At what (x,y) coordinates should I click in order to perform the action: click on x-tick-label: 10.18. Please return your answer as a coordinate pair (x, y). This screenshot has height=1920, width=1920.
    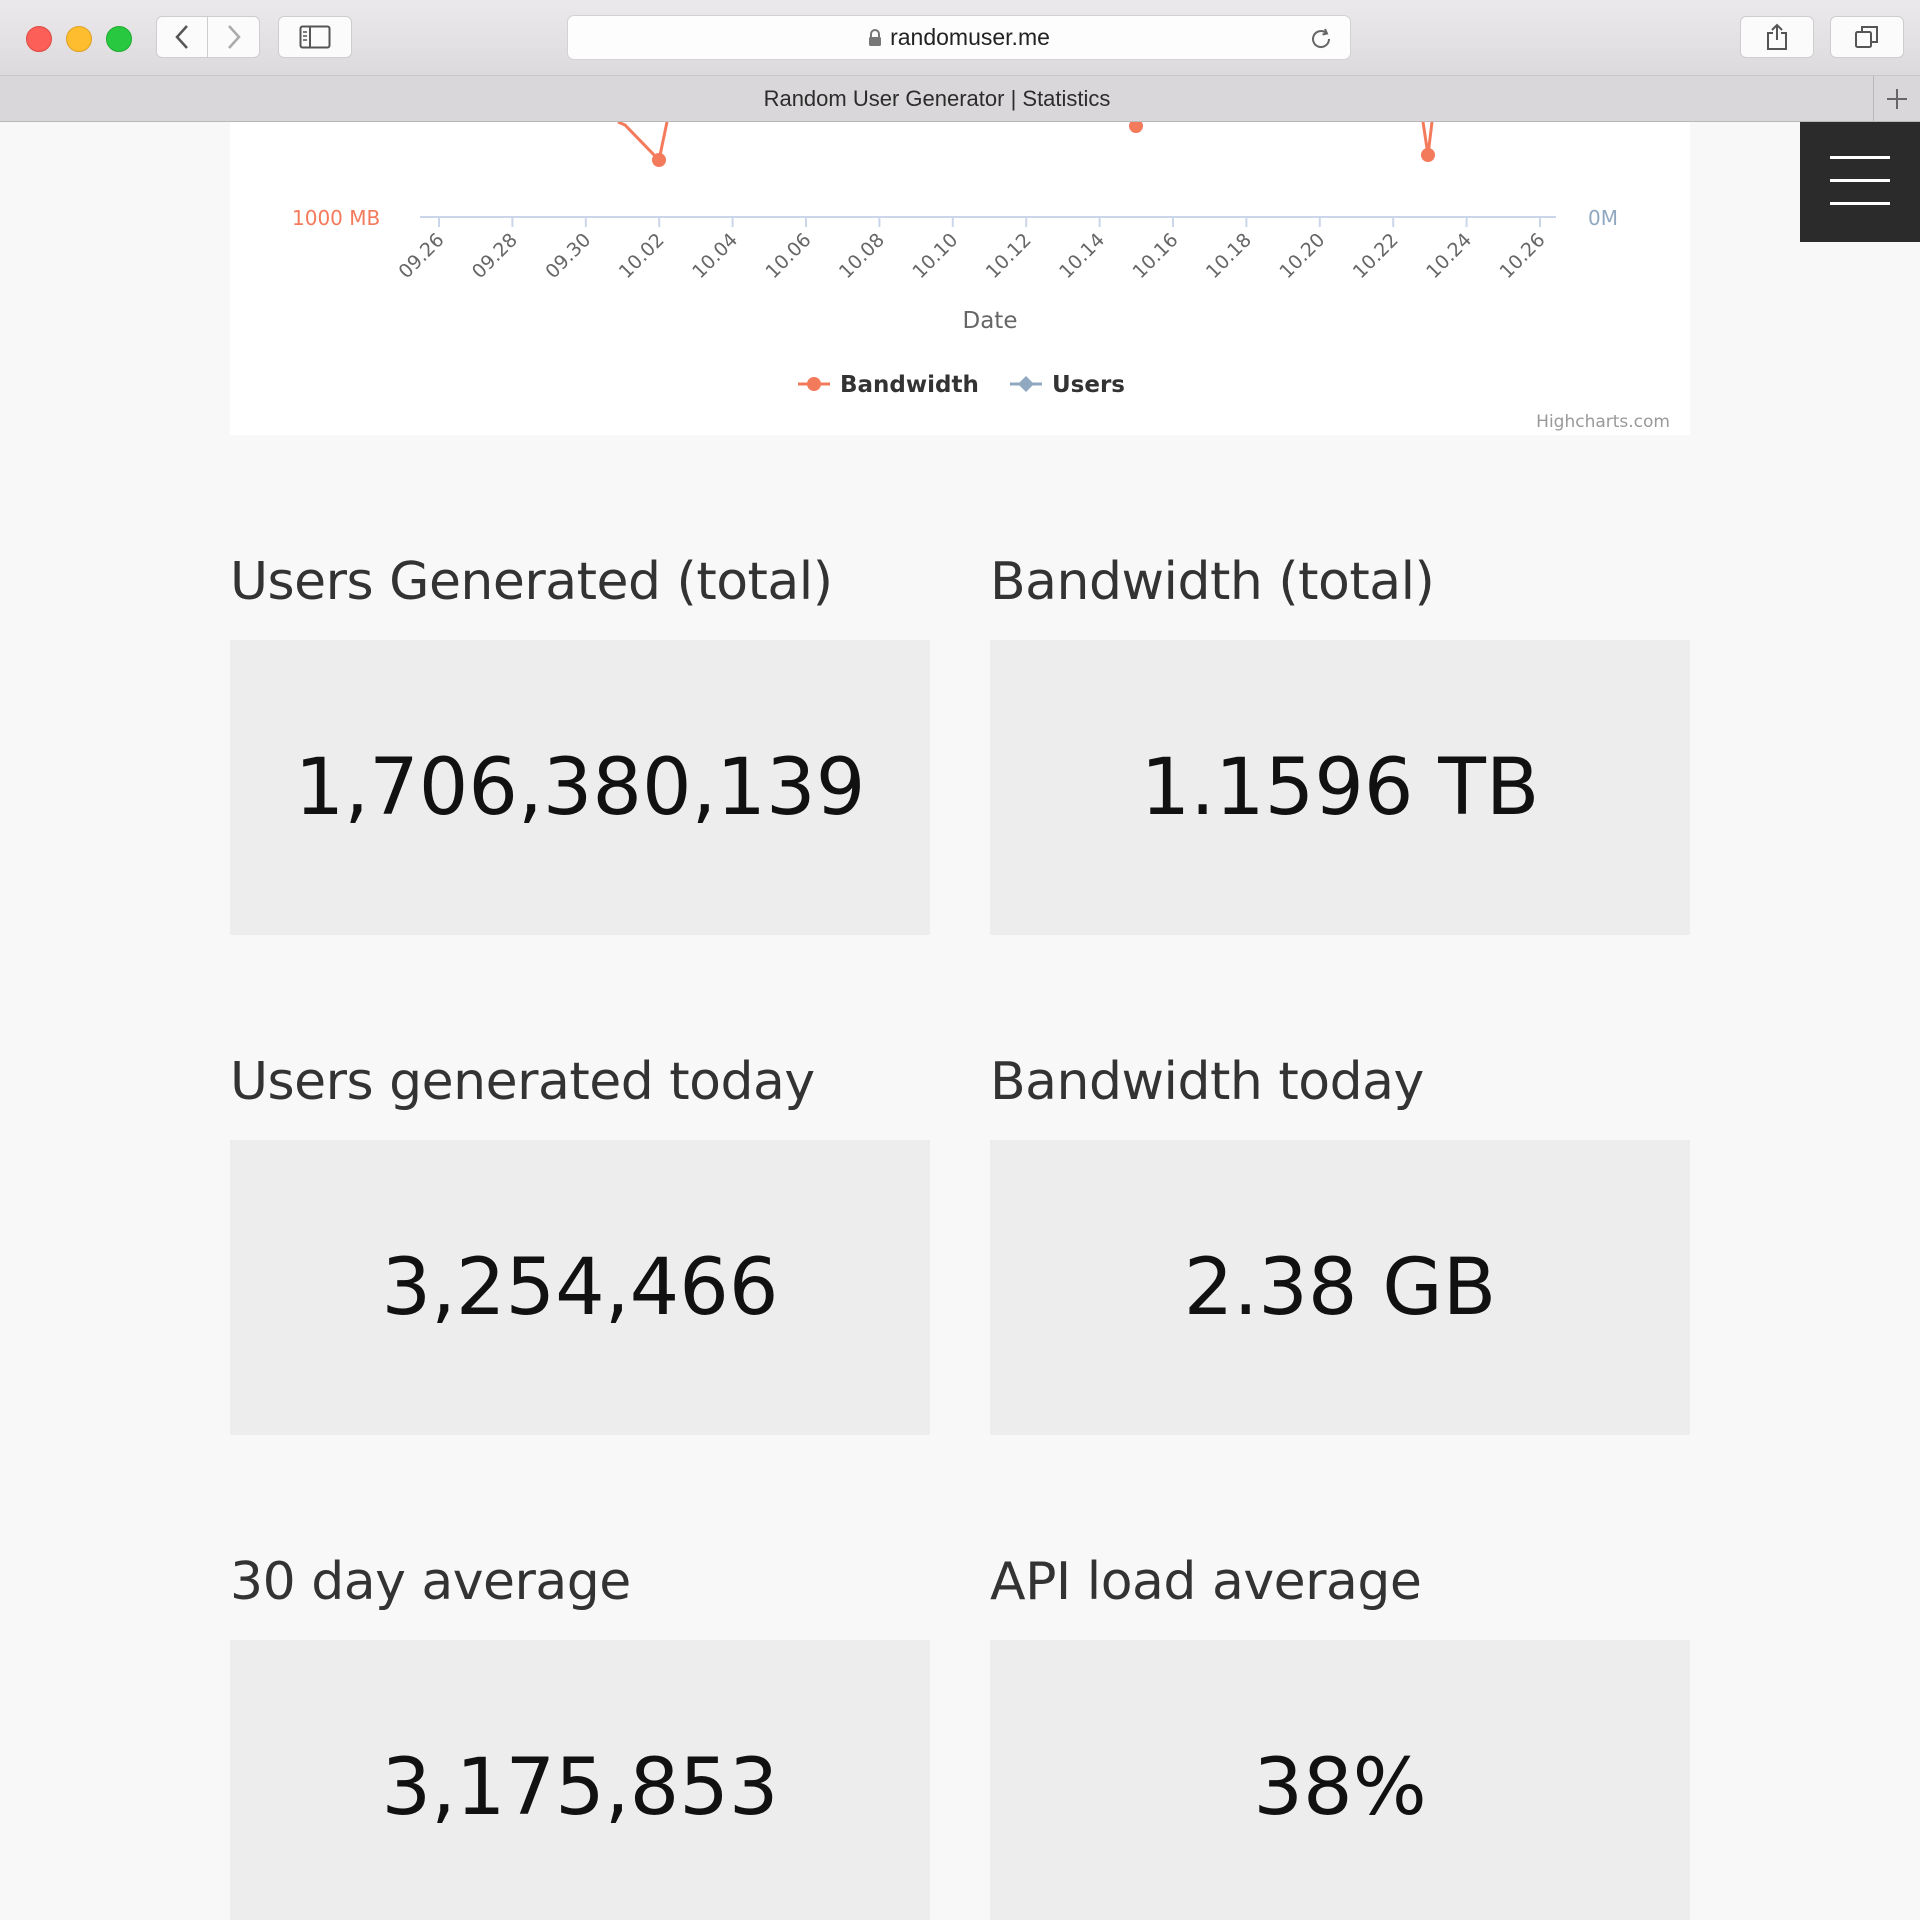
    Looking at the image, I should click on (1229, 256).